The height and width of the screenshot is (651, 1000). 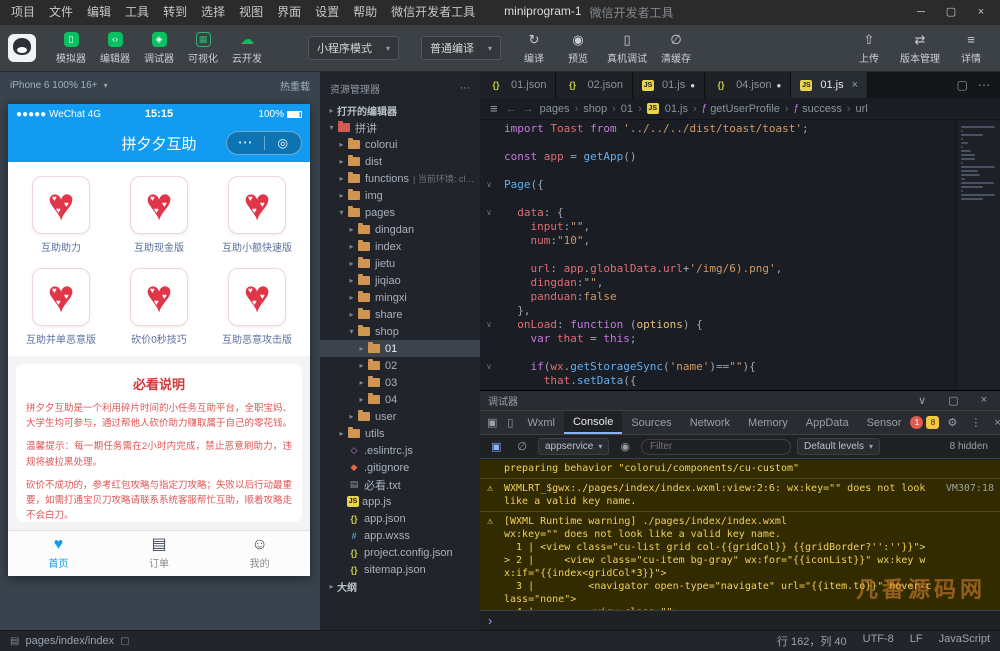 I want to click on settings-gear-icon: ⚙, so click(x=952, y=422).